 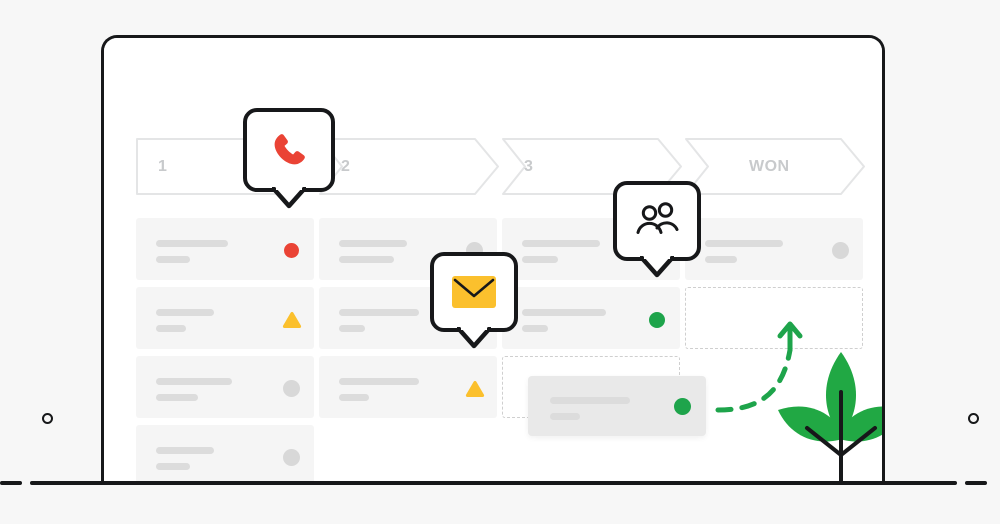 What do you see at coordinates (474, 292) in the screenshot?
I see `email-icon` at bounding box center [474, 292].